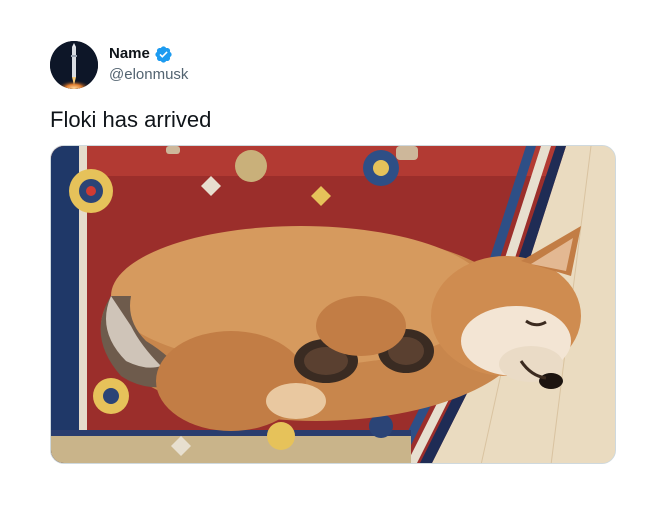 This screenshot has width=663, height=508. What do you see at coordinates (129, 54) in the screenshot?
I see `author-display-name: Name` at bounding box center [129, 54].